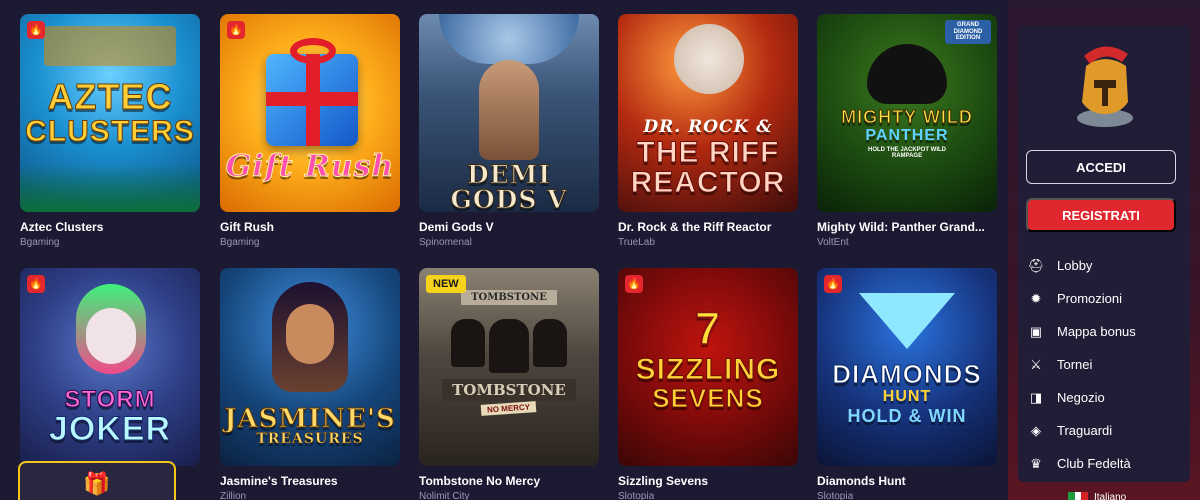 This screenshot has width=1200, height=500. I want to click on swords-icon: ⚔, so click(1036, 364).